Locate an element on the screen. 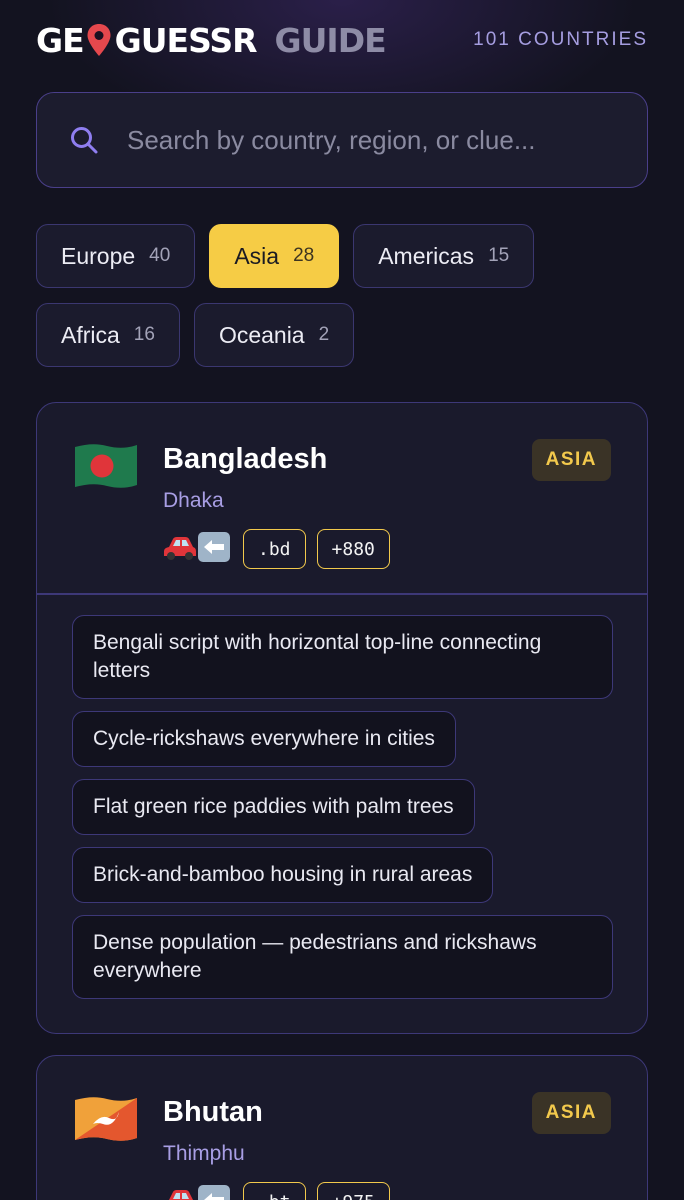 The image size is (684, 1200). calling-code-tag: +975 is located at coordinates (353, 1191).